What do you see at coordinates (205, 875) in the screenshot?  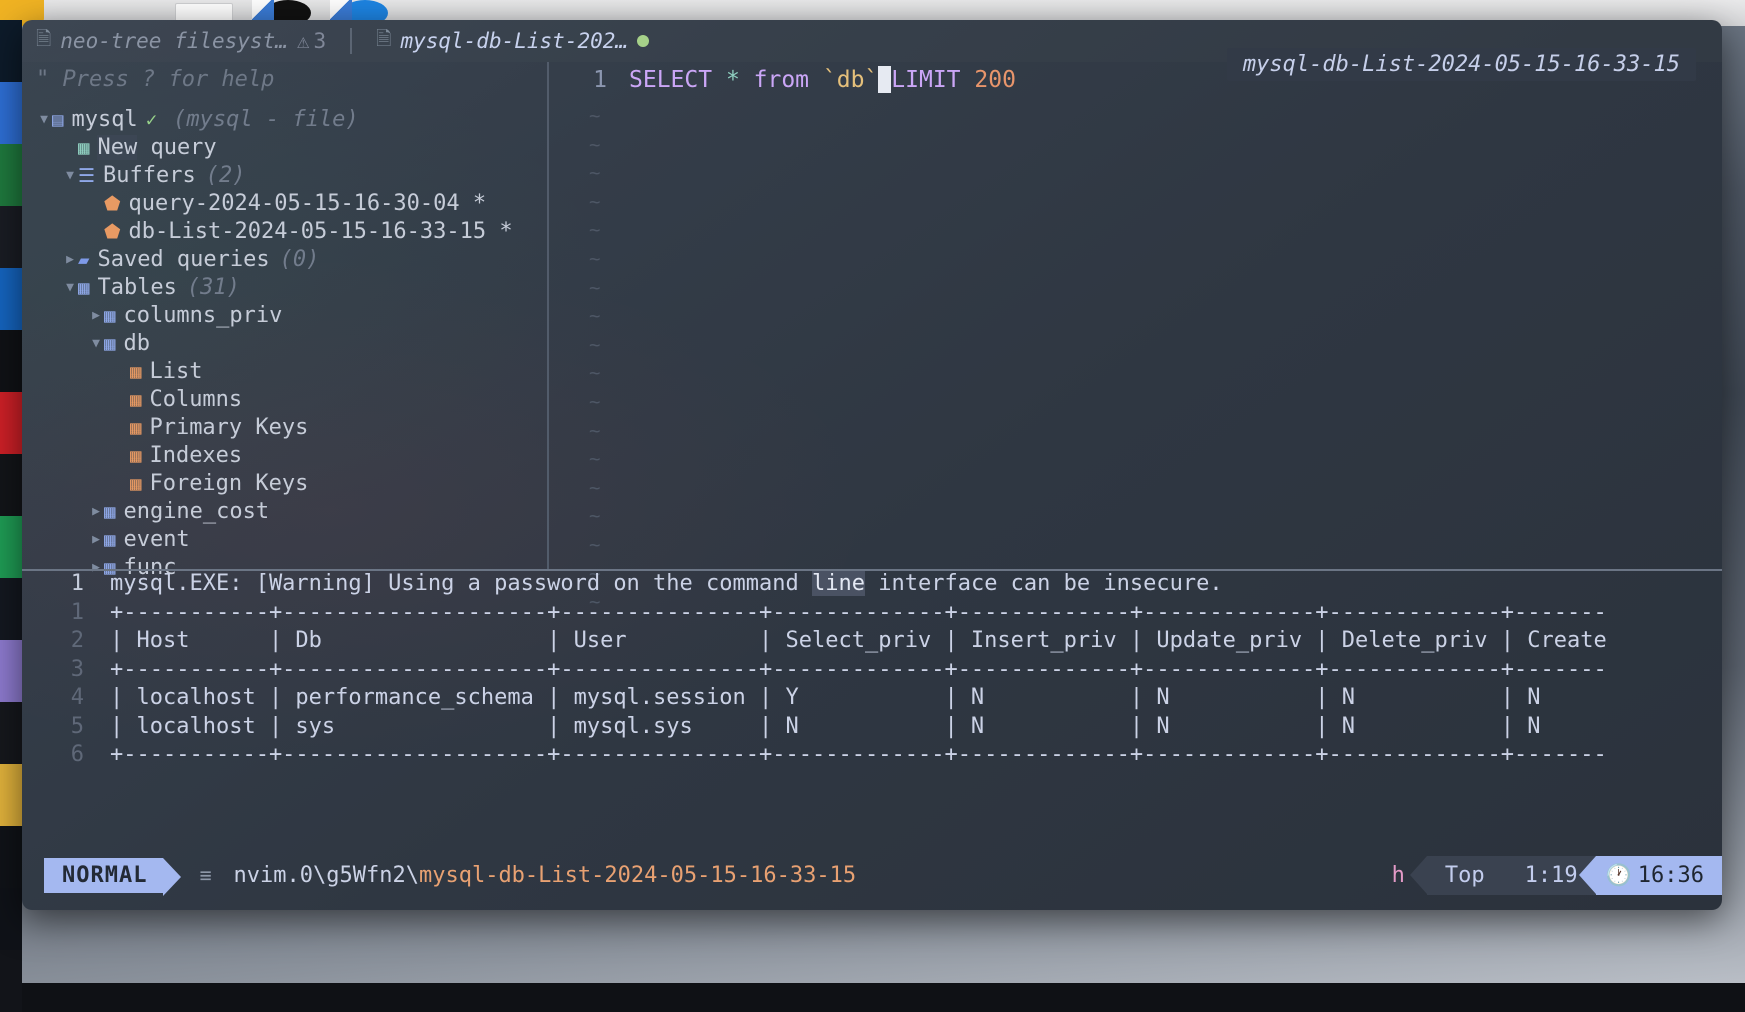 I see `lines-icon: ≡` at bounding box center [205, 875].